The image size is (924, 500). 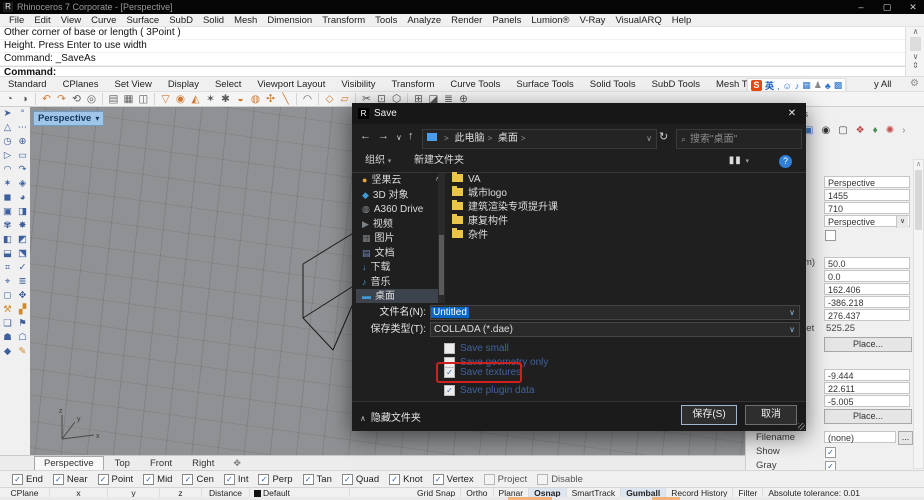 What do you see at coordinates (22, 114) in the screenshot?
I see `sidebar-tool-icon-2: °` at bounding box center [22, 114].